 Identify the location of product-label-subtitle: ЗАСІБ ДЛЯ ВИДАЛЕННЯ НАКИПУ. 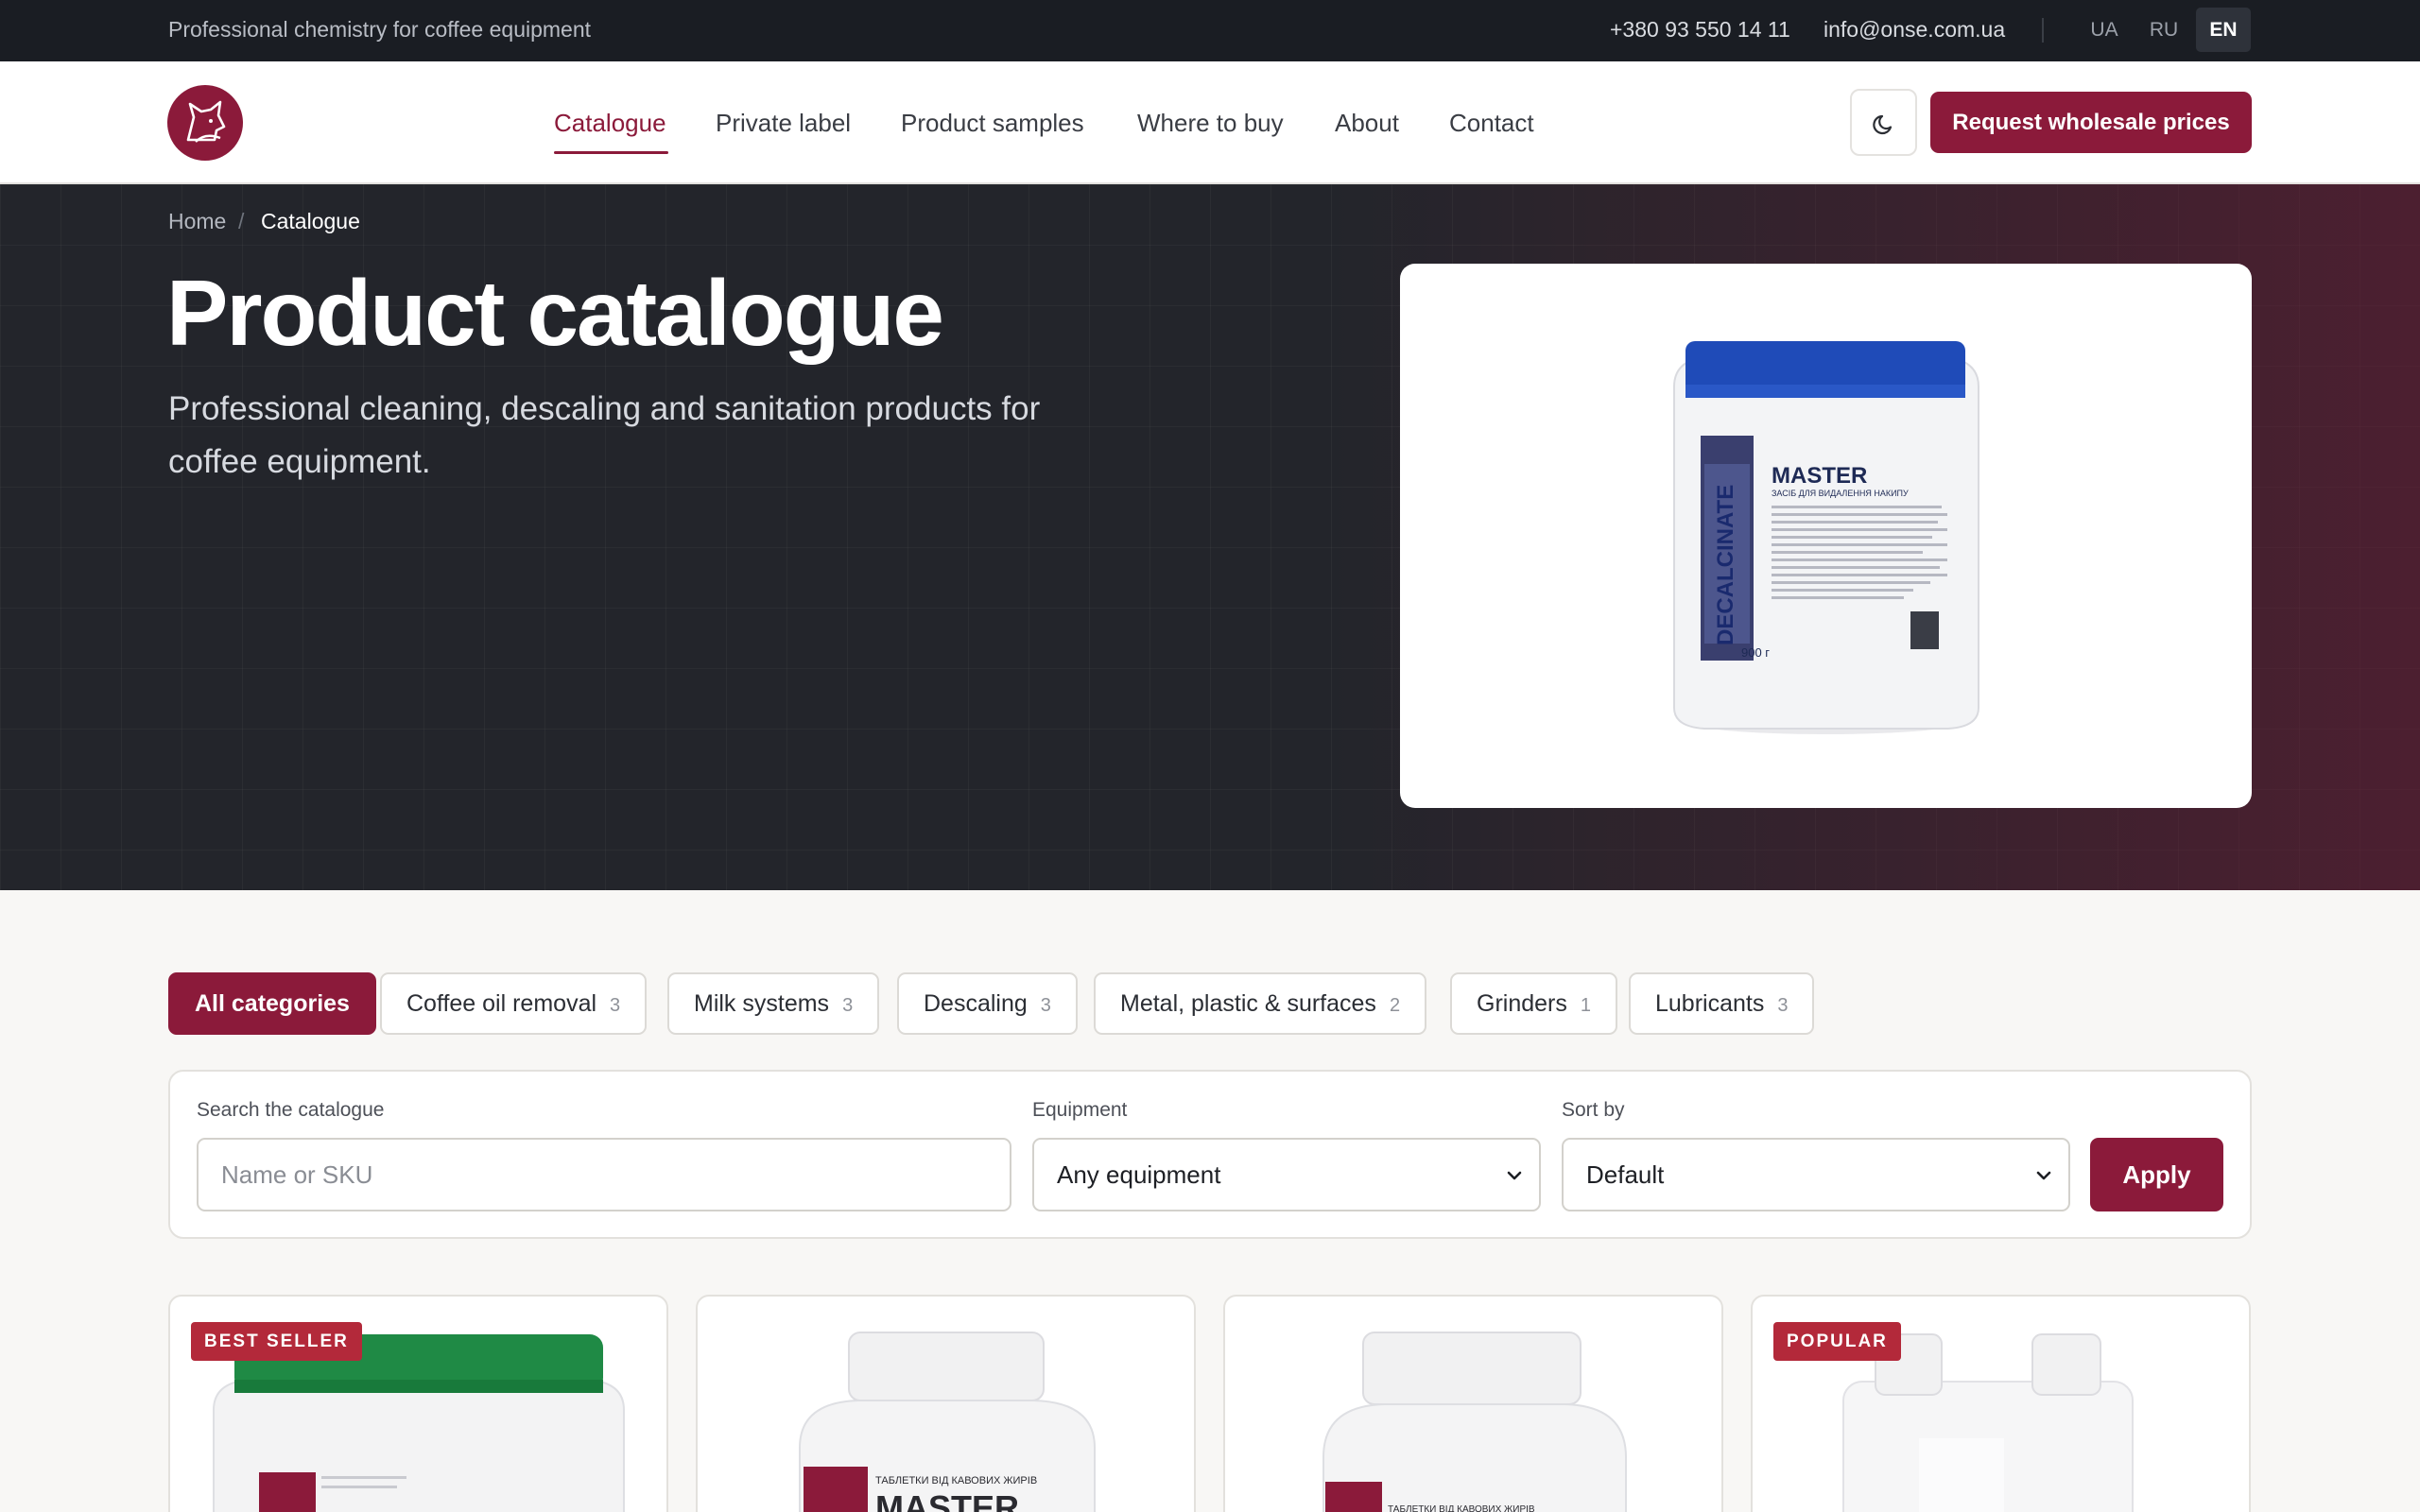
(1840, 493).